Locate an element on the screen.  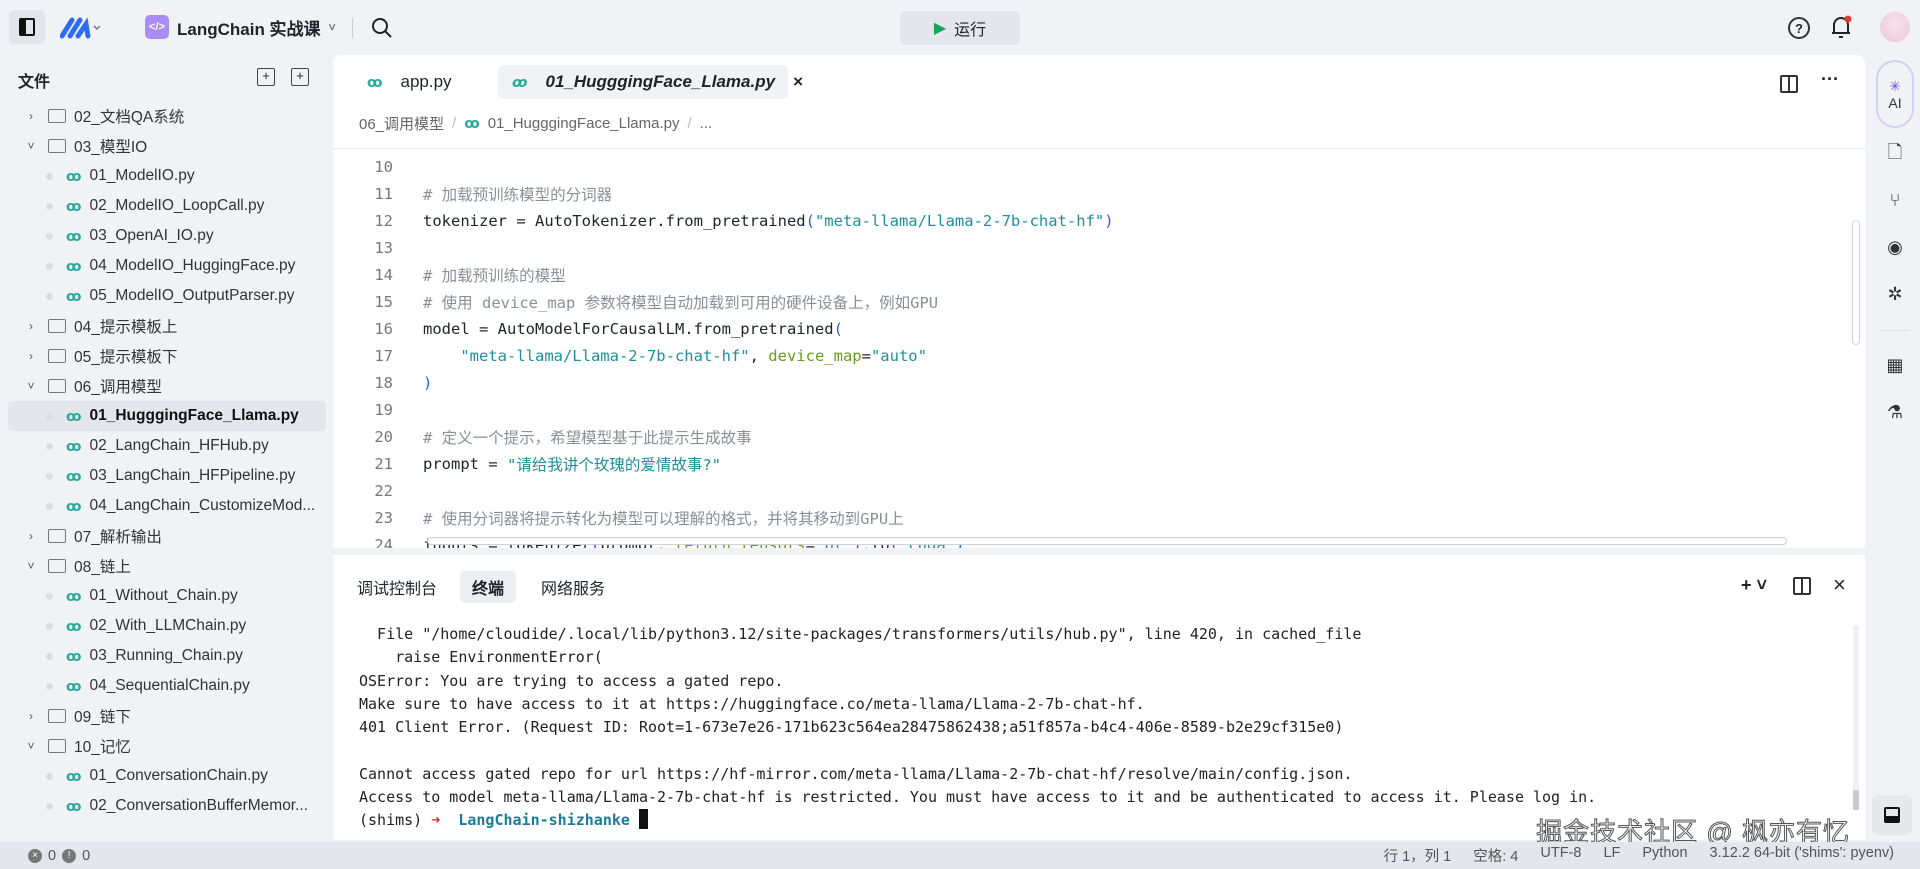
tab-app-py: ꝏ app.py is located at coordinates (409, 82).